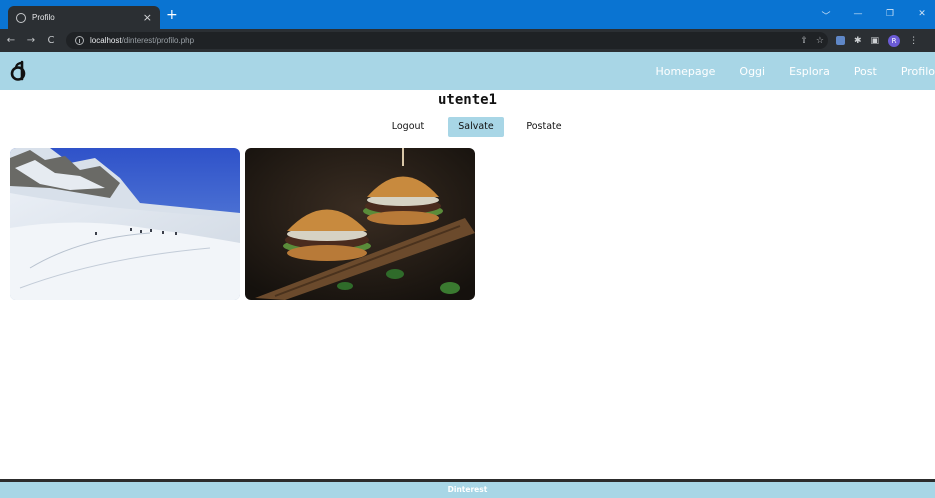  What do you see at coordinates (467, 14) in the screenshot?
I see `browser-titlebar: Profilo × + ﹀ — ❐ ✕` at bounding box center [467, 14].